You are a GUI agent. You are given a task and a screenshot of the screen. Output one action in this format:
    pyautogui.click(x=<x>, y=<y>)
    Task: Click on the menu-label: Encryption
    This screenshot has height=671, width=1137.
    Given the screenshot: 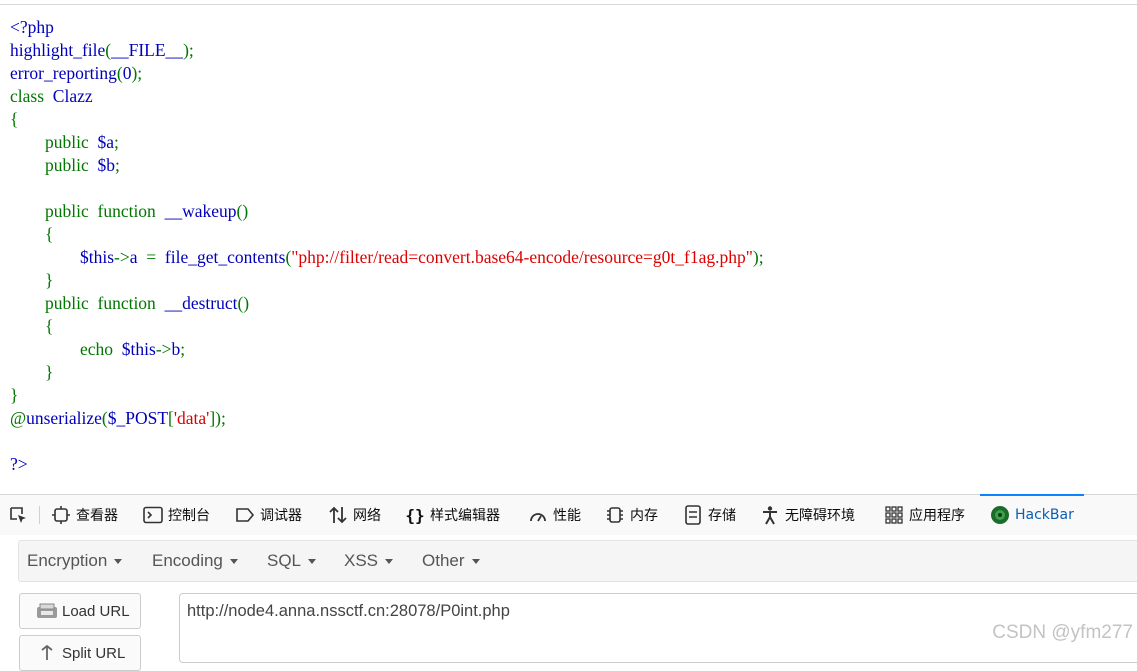 What is the action you would take?
    pyautogui.click(x=67, y=560)
    